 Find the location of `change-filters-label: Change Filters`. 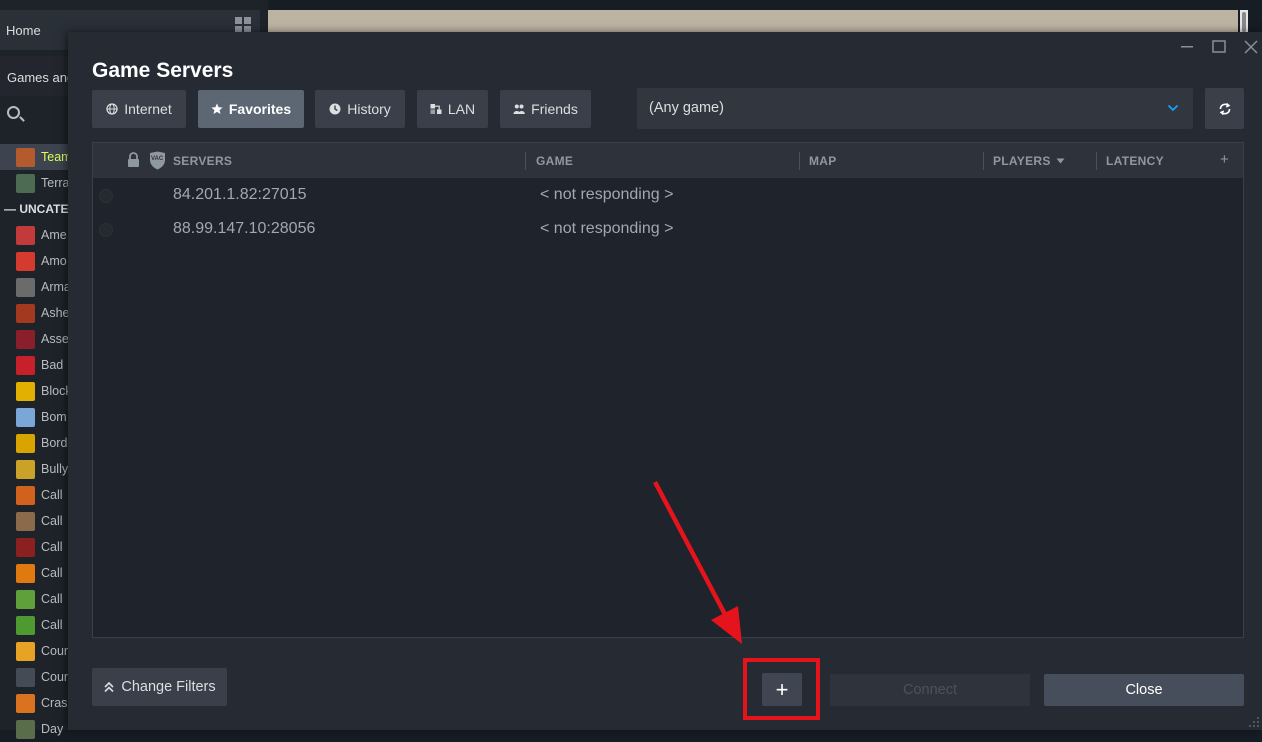

change-filters-label: Change Filters is located at coordinates (168, 687).